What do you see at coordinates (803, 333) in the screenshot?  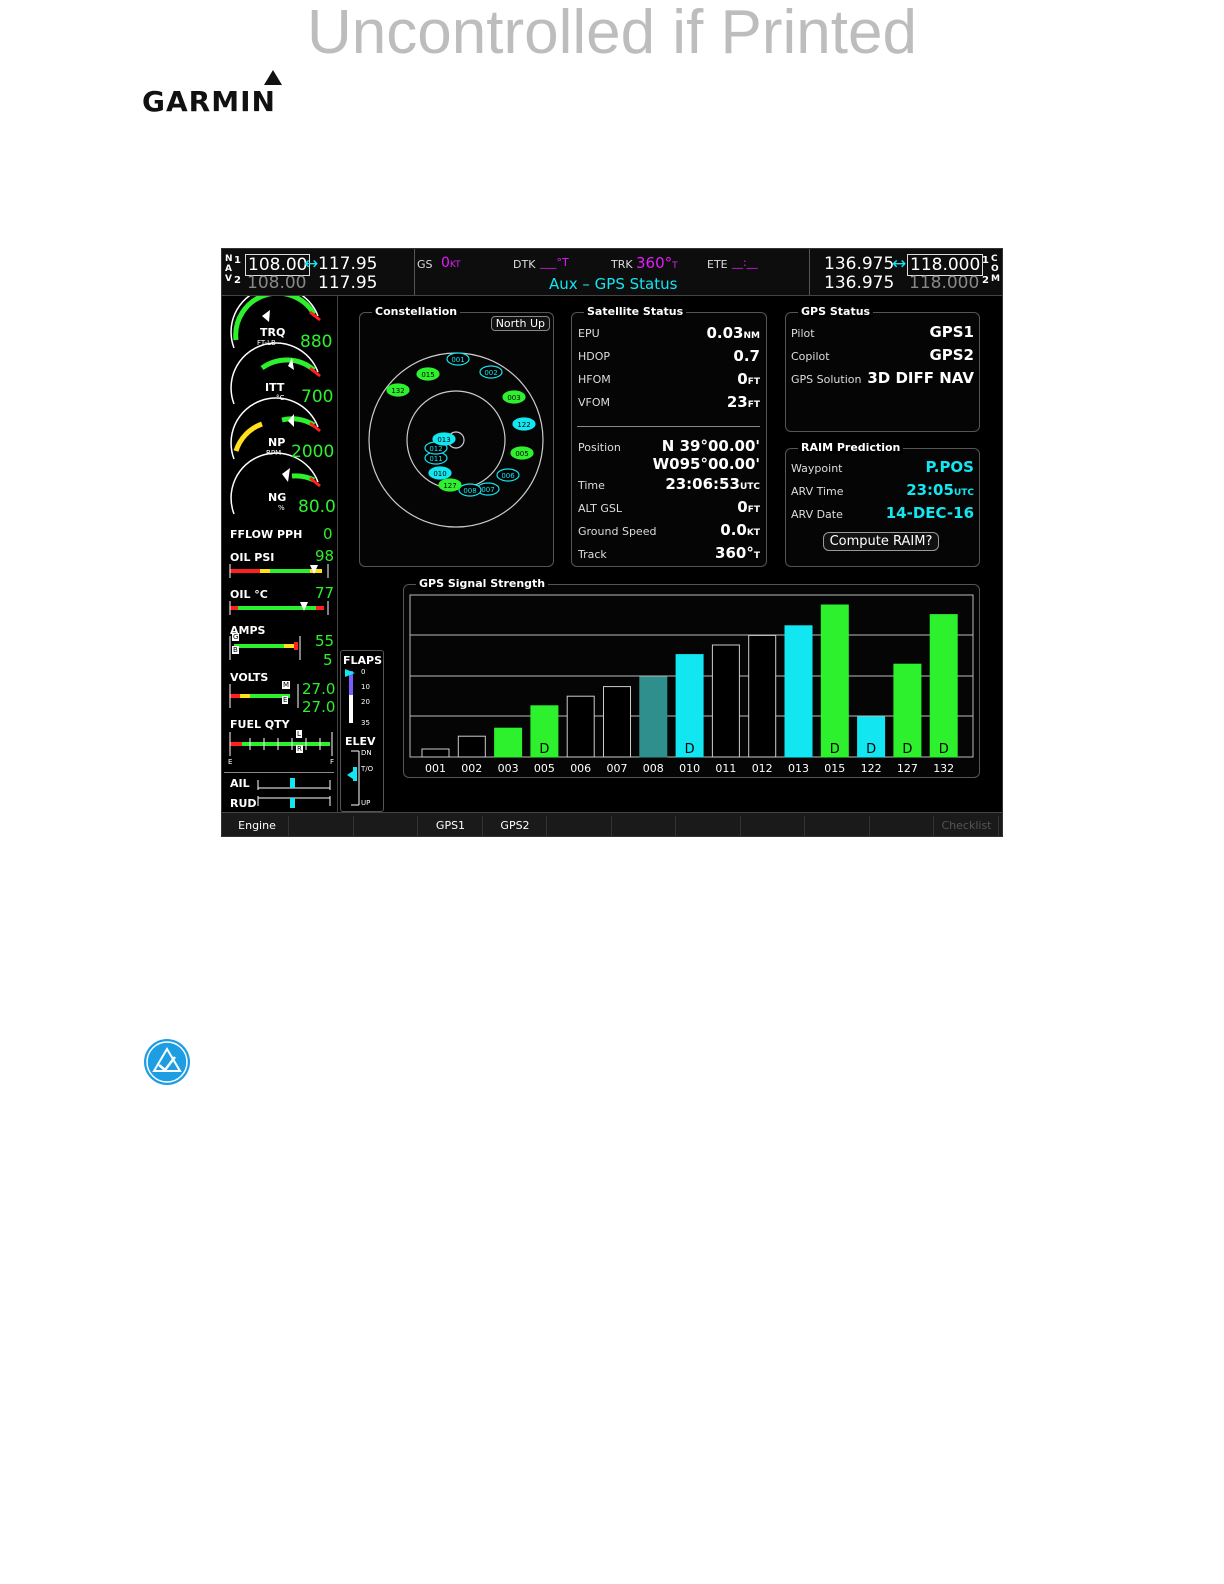 I see `pilot-label: Pilot` at bounding box center [803, 333].